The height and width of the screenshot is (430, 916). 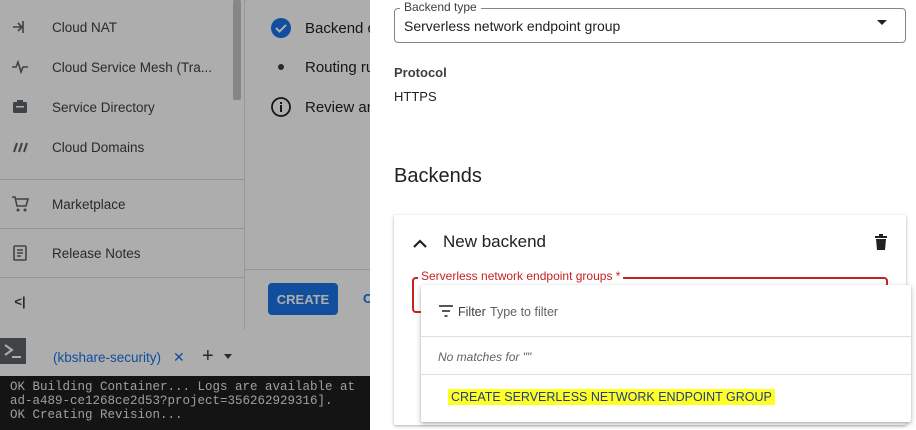 I want to click on no-matches-text: No matches for "", so click(x=485, y=357).